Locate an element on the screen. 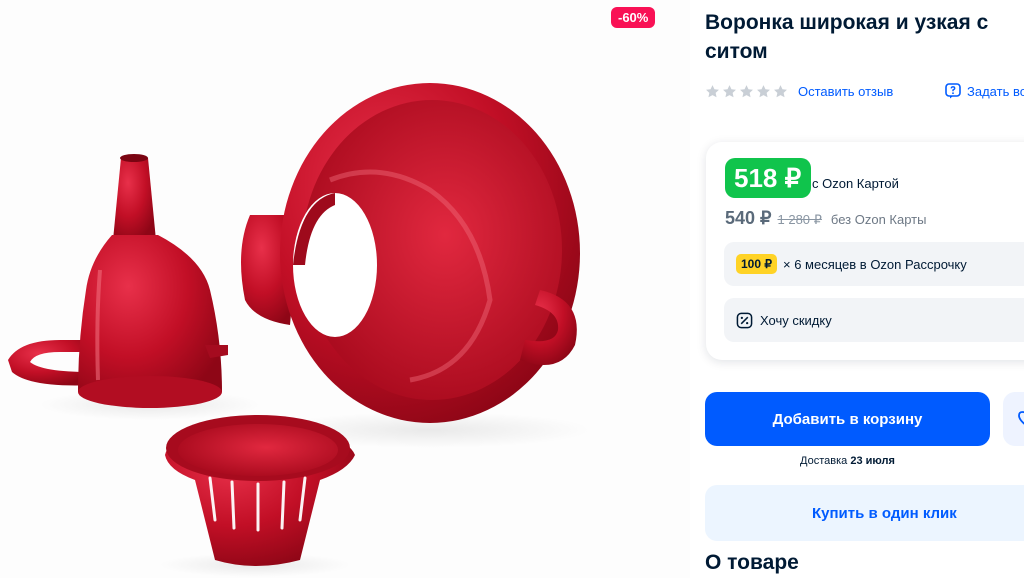 This screenshot has width=1024, height=578. rating-row: Оставить отзыв is located at coordinates (799, 91).